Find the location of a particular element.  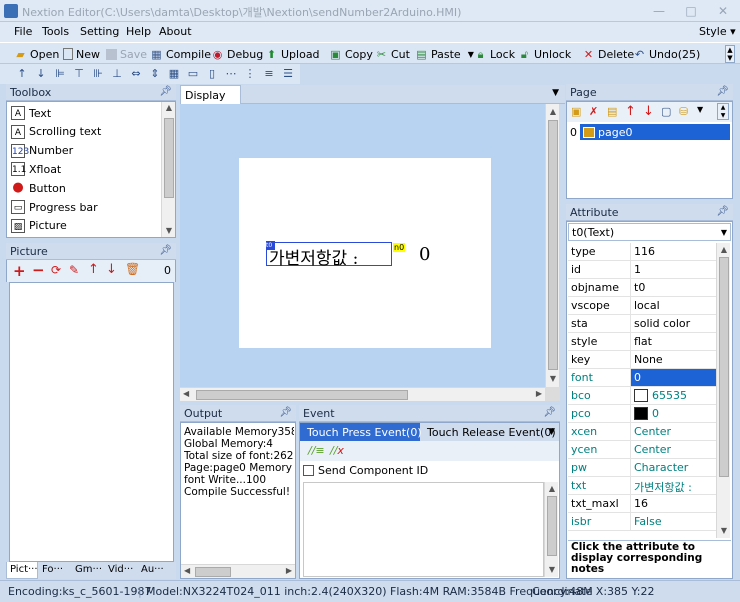

toolbar-overflow-button: ▲ ▼ is located at coordinates (730, 54).